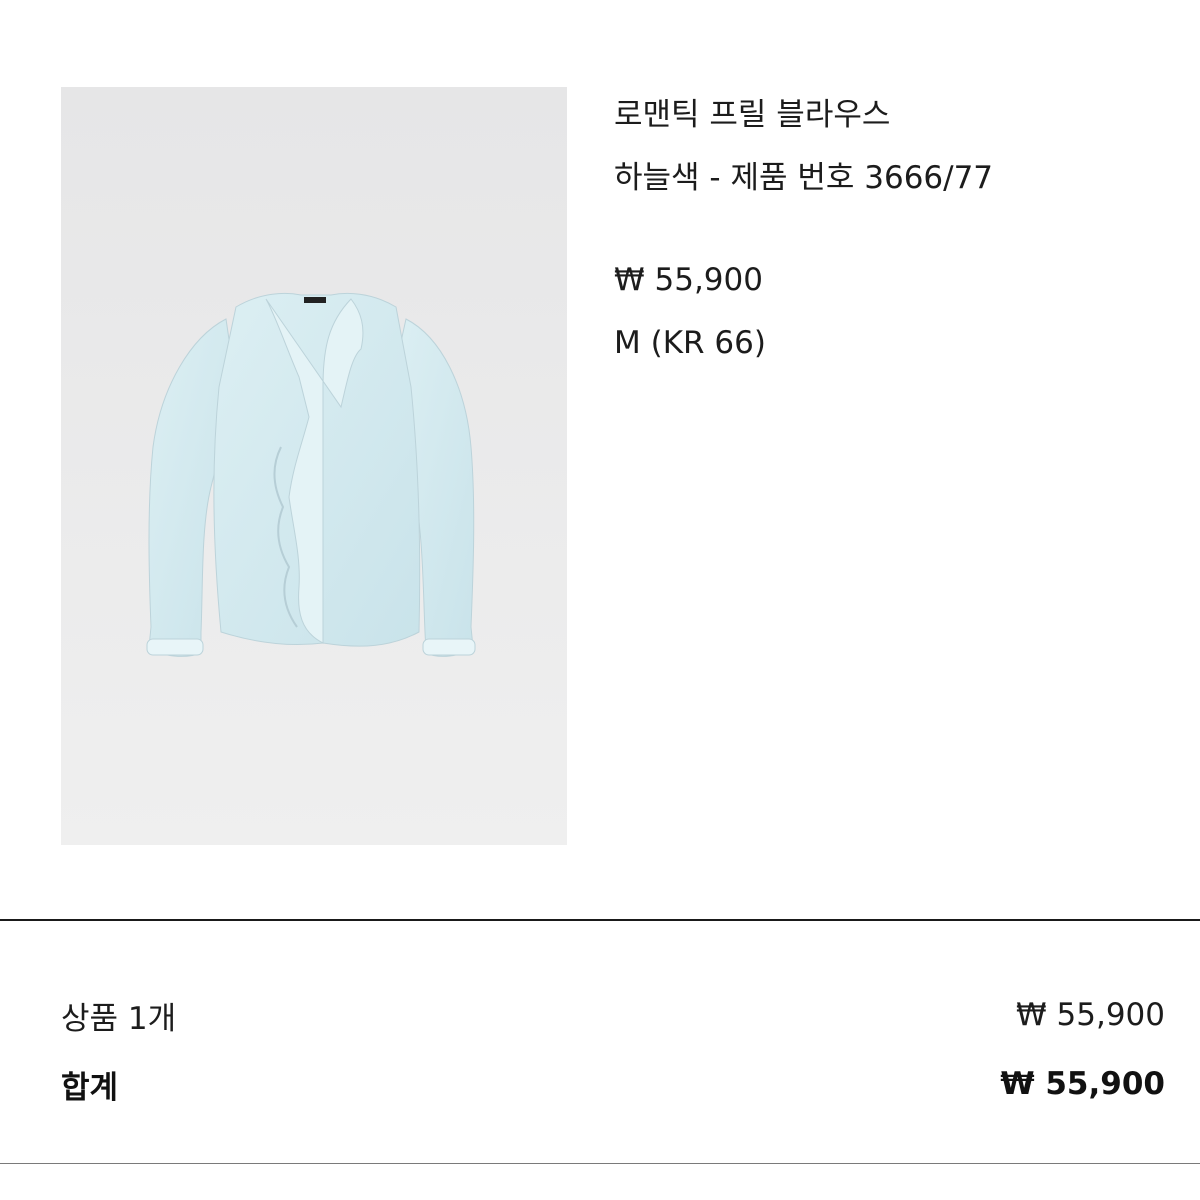 This screenshot has height=1200, width=1200. What do you see at coordinates (1090, 1015) in the screenshot?
I see `items-subtotal: ₩ 55,900` at bounding box center [1090, 1015].